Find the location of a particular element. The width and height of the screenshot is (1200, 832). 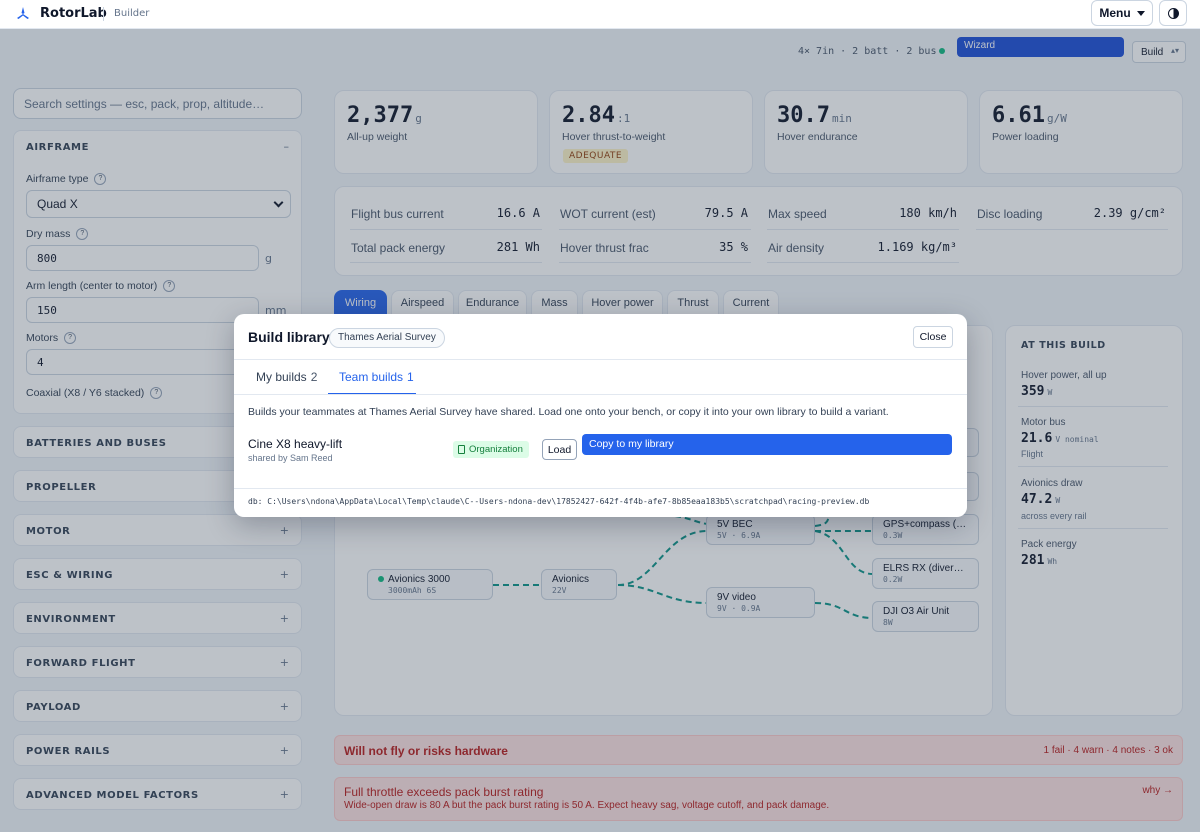

document-icon is located at coordinates (461, 449).